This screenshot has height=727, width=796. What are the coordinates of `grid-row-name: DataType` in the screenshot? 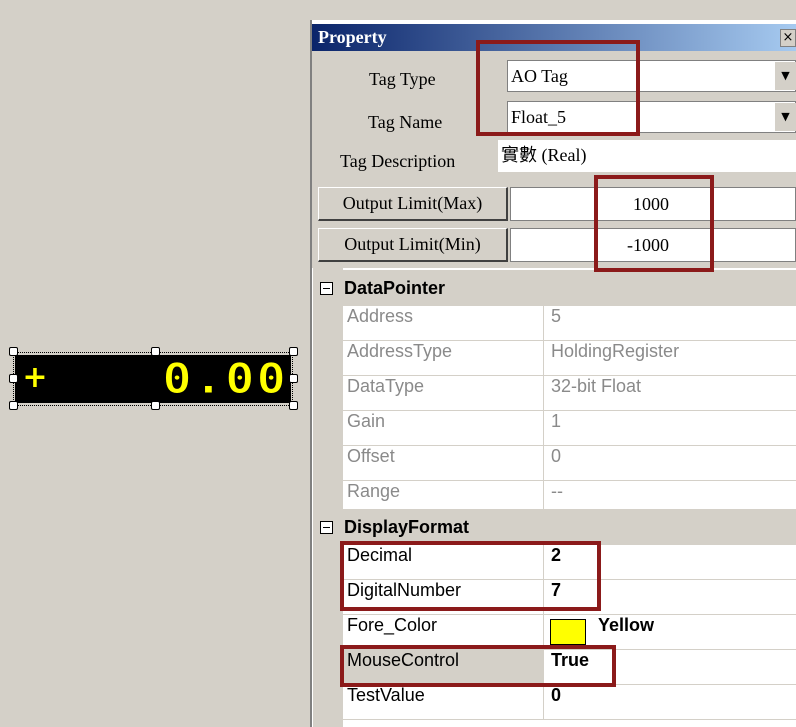 It's located at (386, 386).